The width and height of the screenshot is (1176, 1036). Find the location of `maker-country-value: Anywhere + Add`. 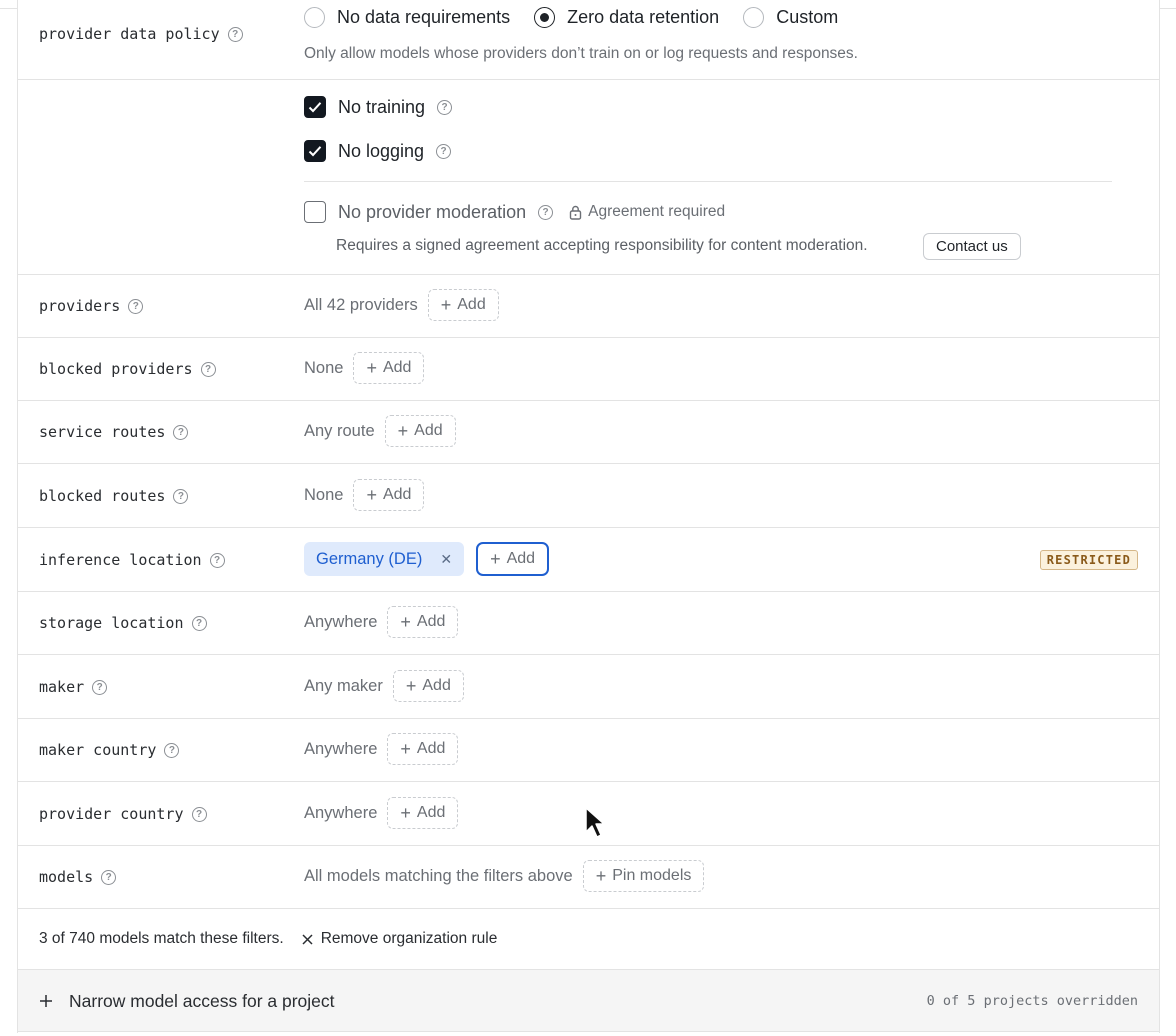

maker-country-value: Anywhere + Add is located at coordinates (381, 749).